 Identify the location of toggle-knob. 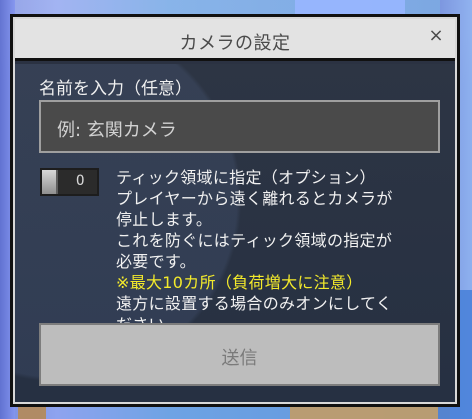
(50, 182).